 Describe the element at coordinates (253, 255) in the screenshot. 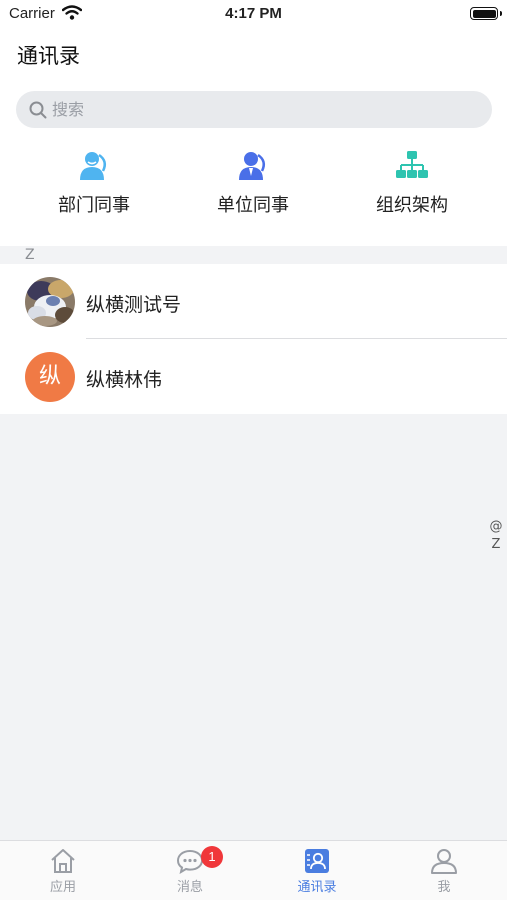

I see `section-header: Z` at that location.